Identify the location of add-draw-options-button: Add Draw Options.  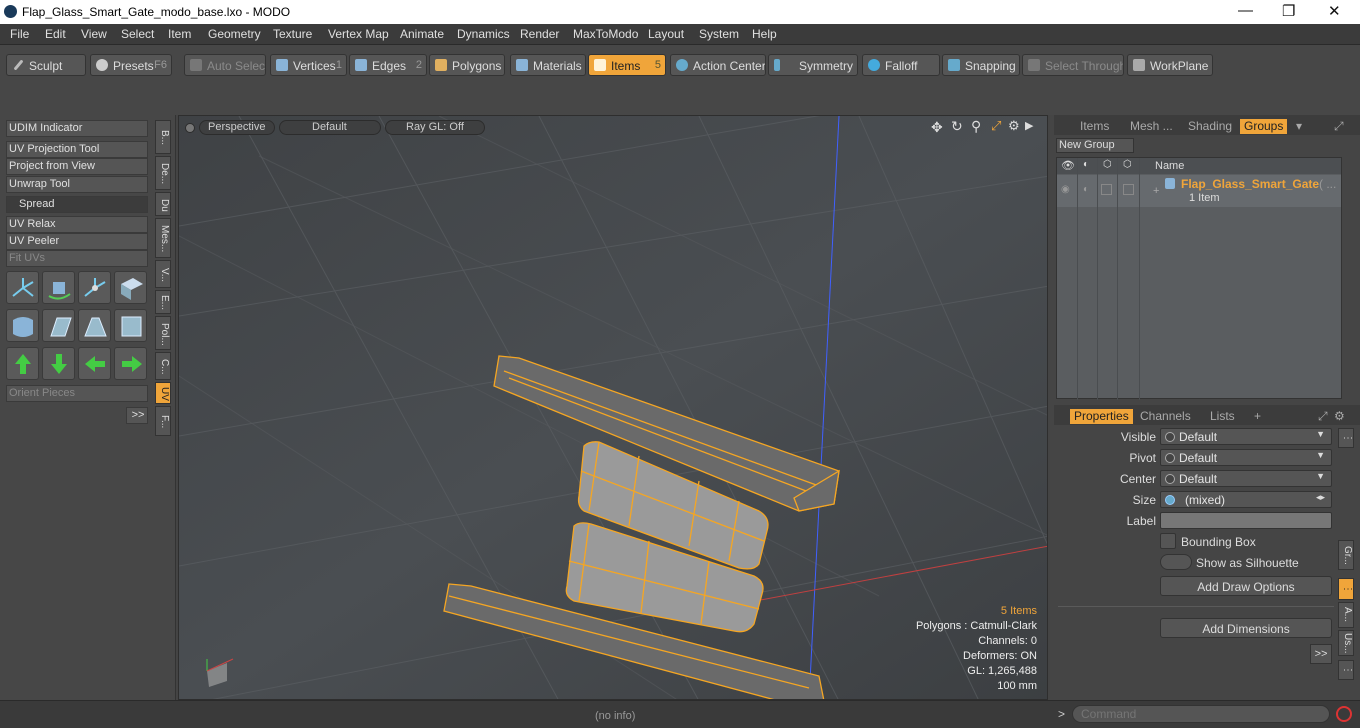
(1246, 586).